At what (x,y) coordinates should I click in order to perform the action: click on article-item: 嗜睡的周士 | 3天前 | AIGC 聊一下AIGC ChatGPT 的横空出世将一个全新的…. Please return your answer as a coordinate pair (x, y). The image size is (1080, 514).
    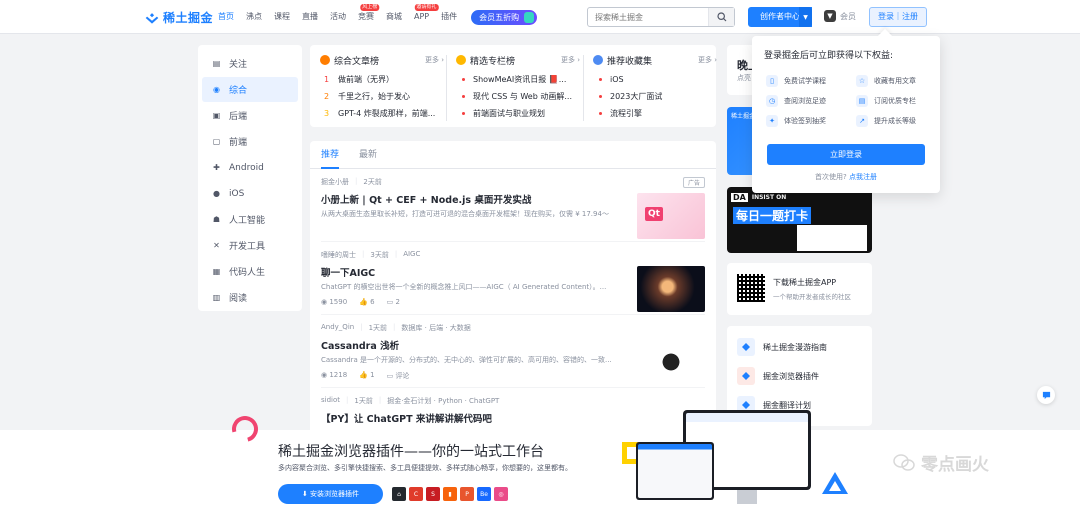
    Looking at the image, I should click on (513, 278).